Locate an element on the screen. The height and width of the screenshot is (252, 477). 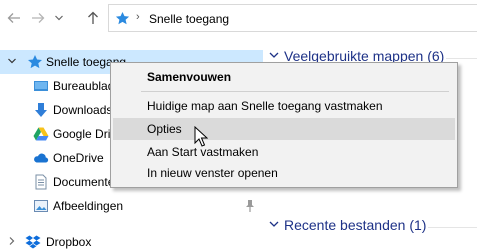
menu-item-label: Samenvouwen is located at coordinates (189, 77).